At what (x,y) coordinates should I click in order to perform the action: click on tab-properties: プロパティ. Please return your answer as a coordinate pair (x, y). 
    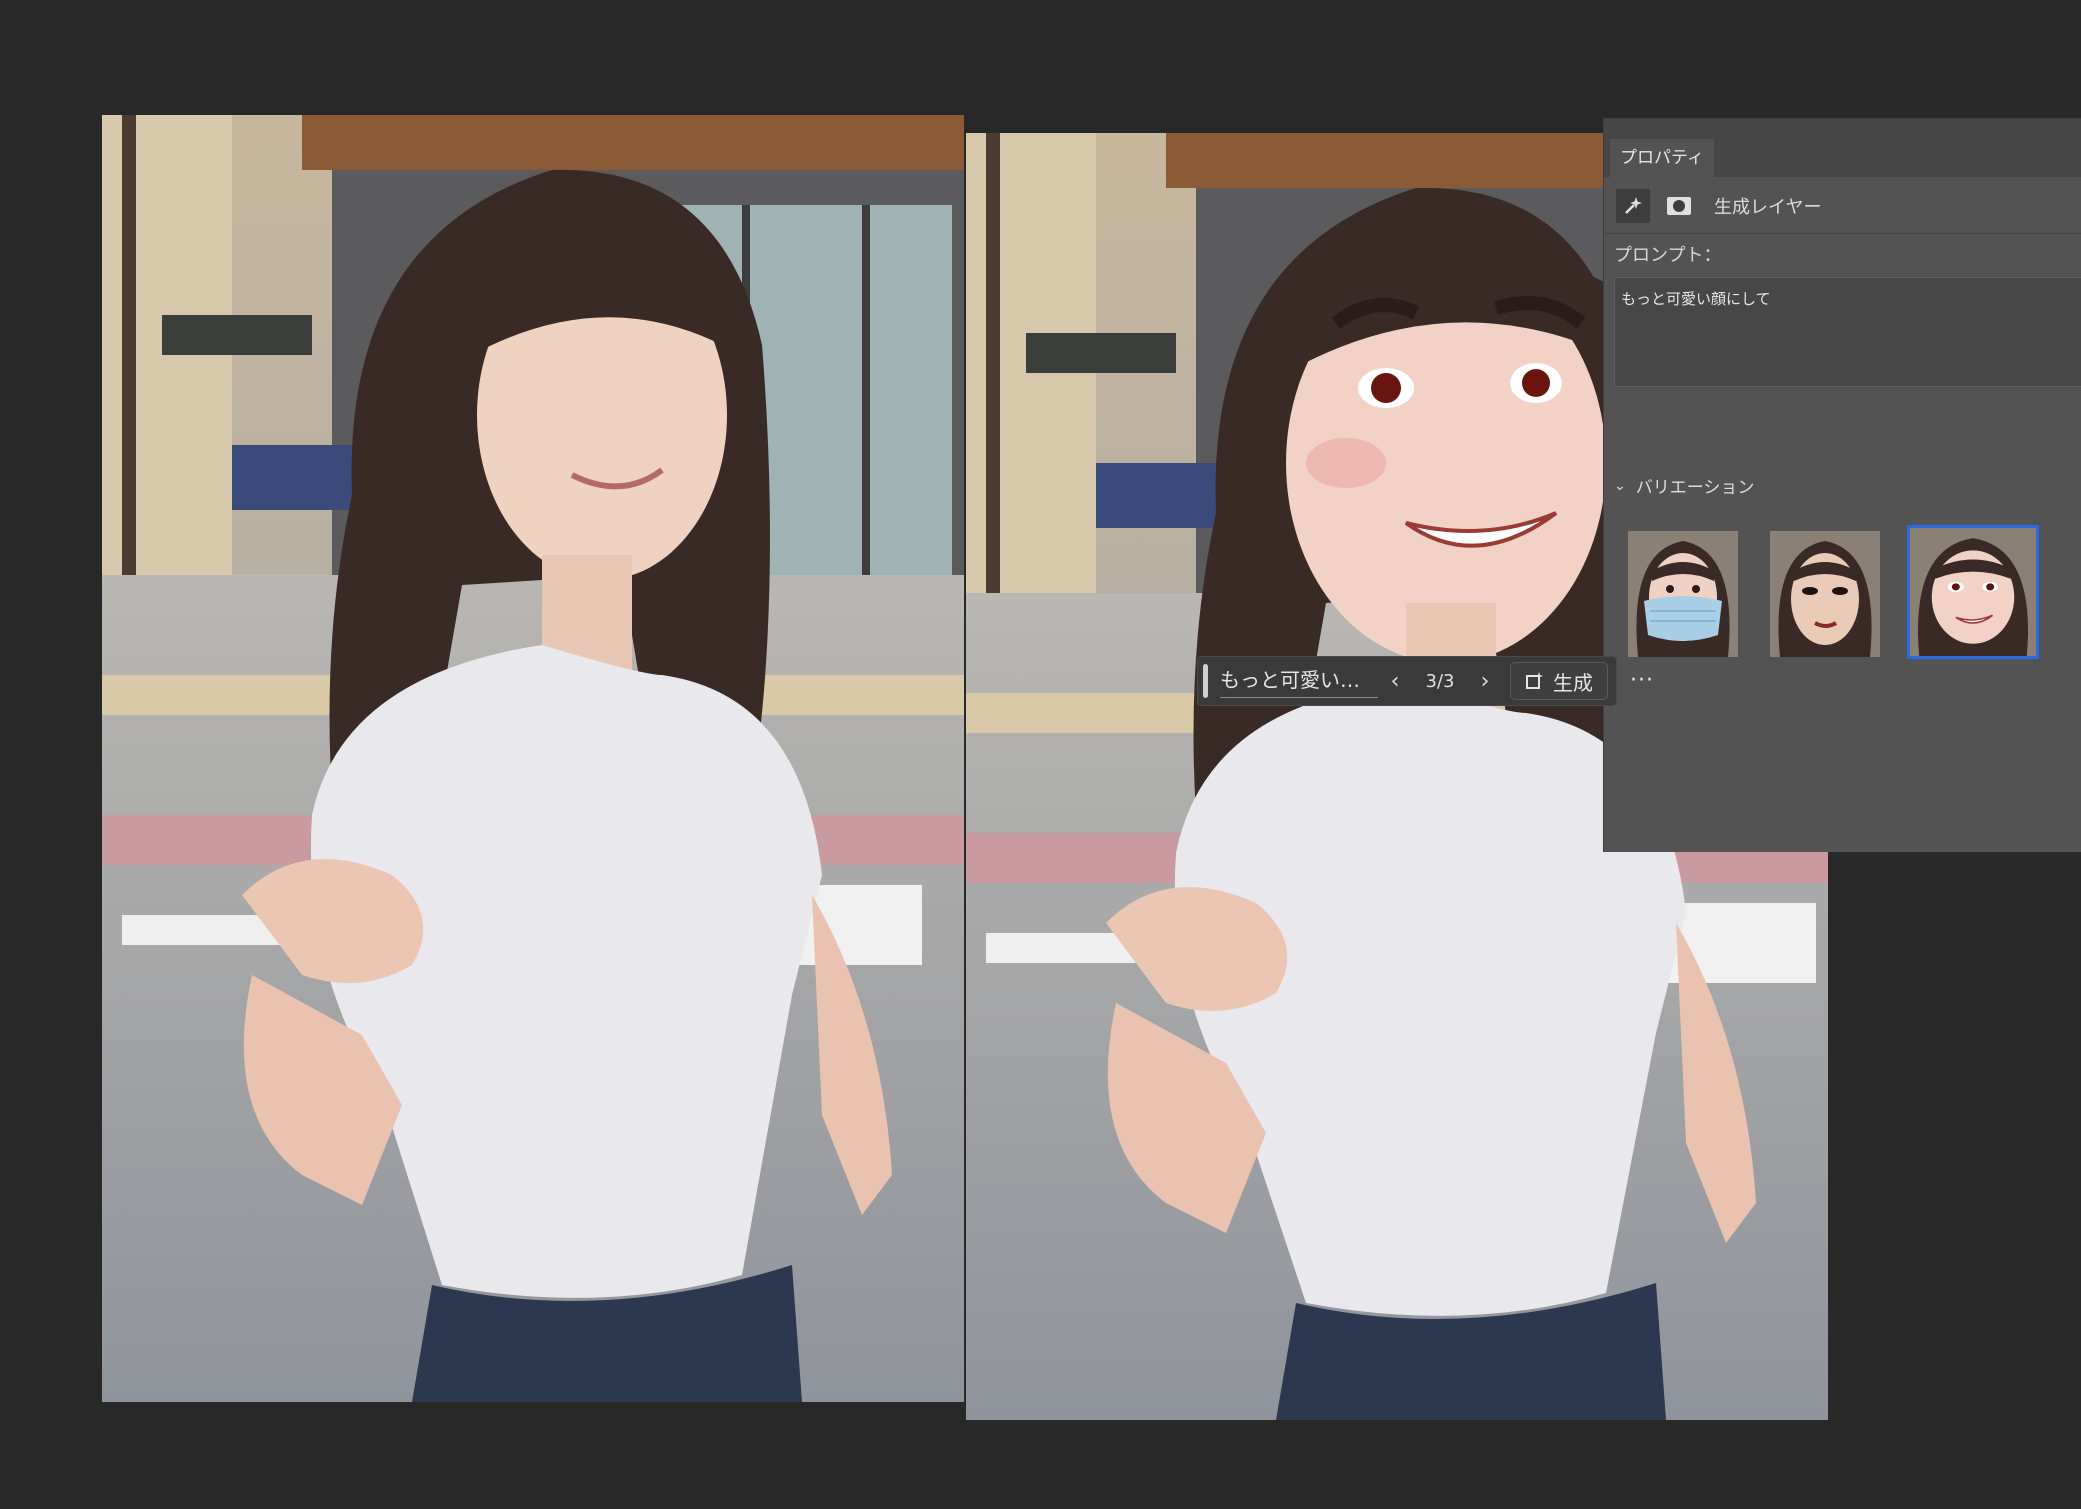
    Looking at the image, I should click on (1662, 158).